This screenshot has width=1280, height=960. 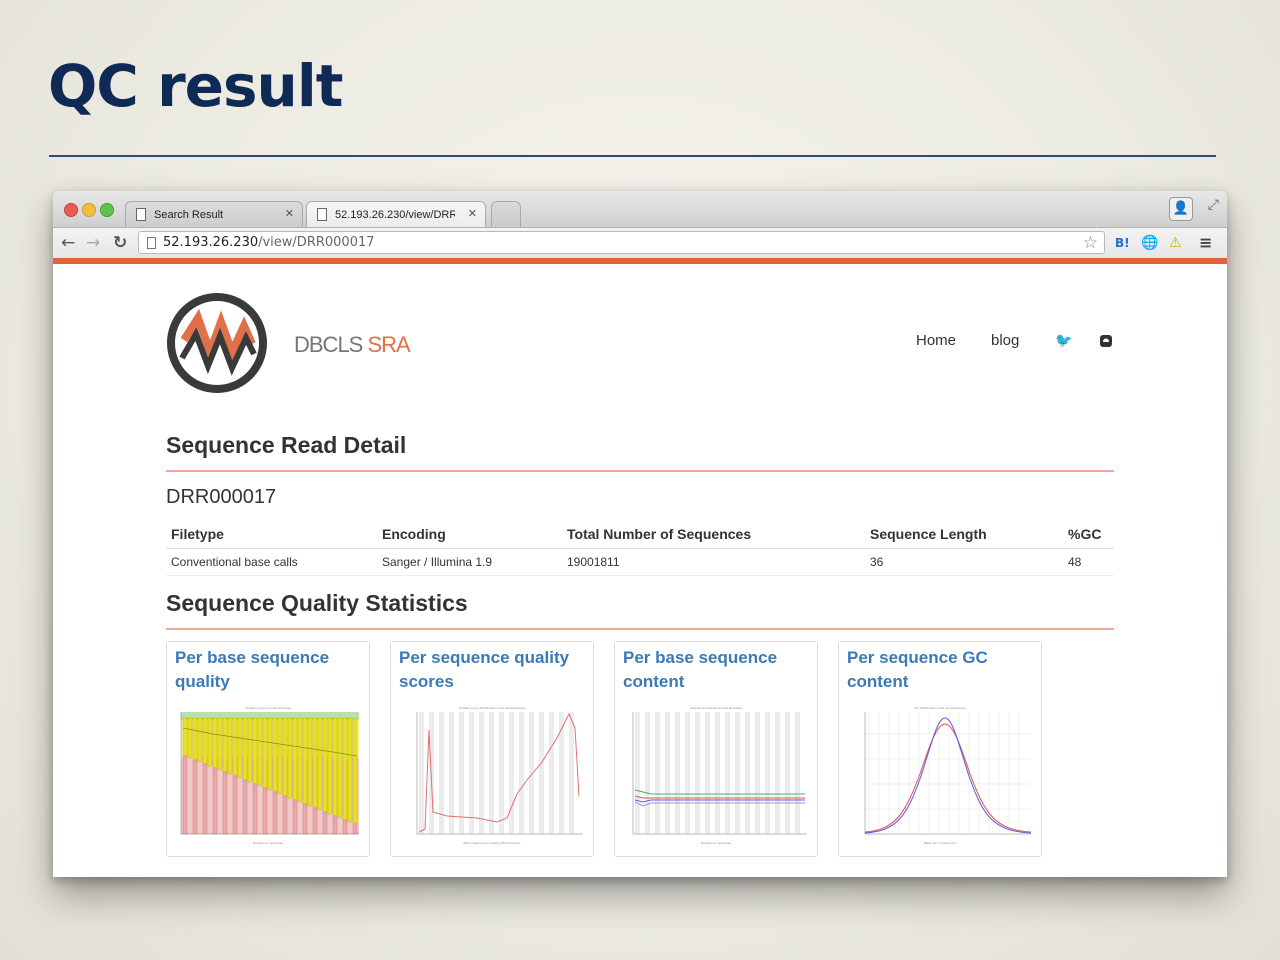 What do you see at coordinates (93, 243) in the screenshot?
I see `forward-arrow-icon: →` at bounding box center [93, 243].